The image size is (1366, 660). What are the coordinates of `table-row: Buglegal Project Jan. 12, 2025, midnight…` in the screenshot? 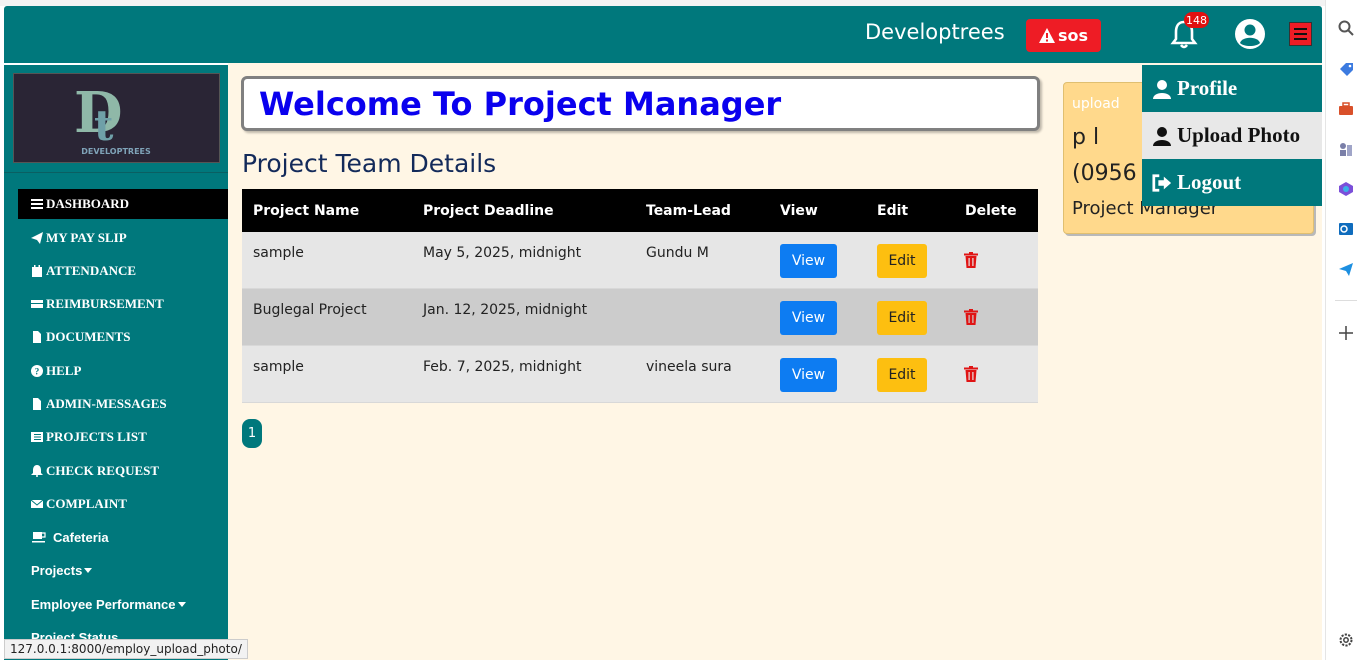 It's located at (640, 317).